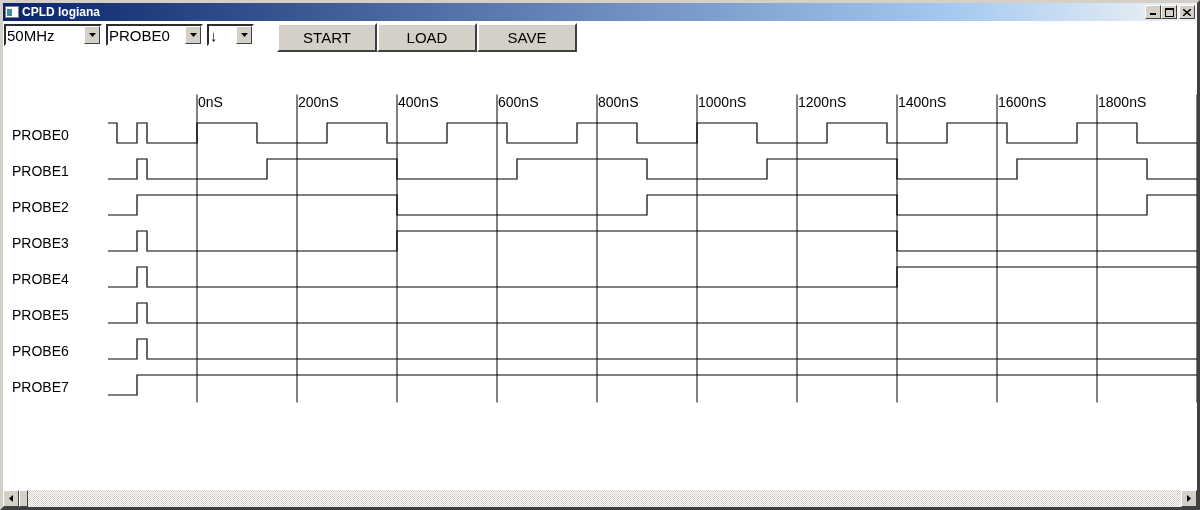 This screenshot has width=1200, height=510. I want to click on time-label: 1400nS, so click(922, 101).